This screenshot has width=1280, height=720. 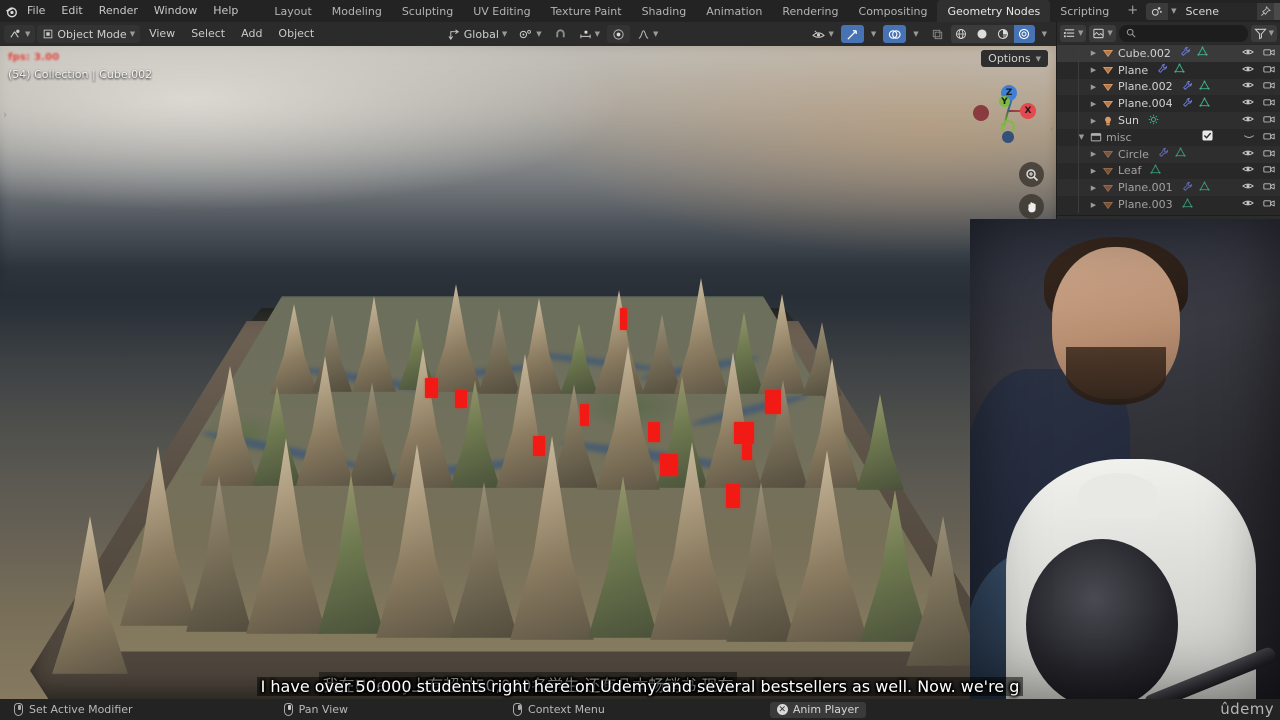 I want to click on outliner-row-circle: ▶ Circle, so click(x=1168, y=154).